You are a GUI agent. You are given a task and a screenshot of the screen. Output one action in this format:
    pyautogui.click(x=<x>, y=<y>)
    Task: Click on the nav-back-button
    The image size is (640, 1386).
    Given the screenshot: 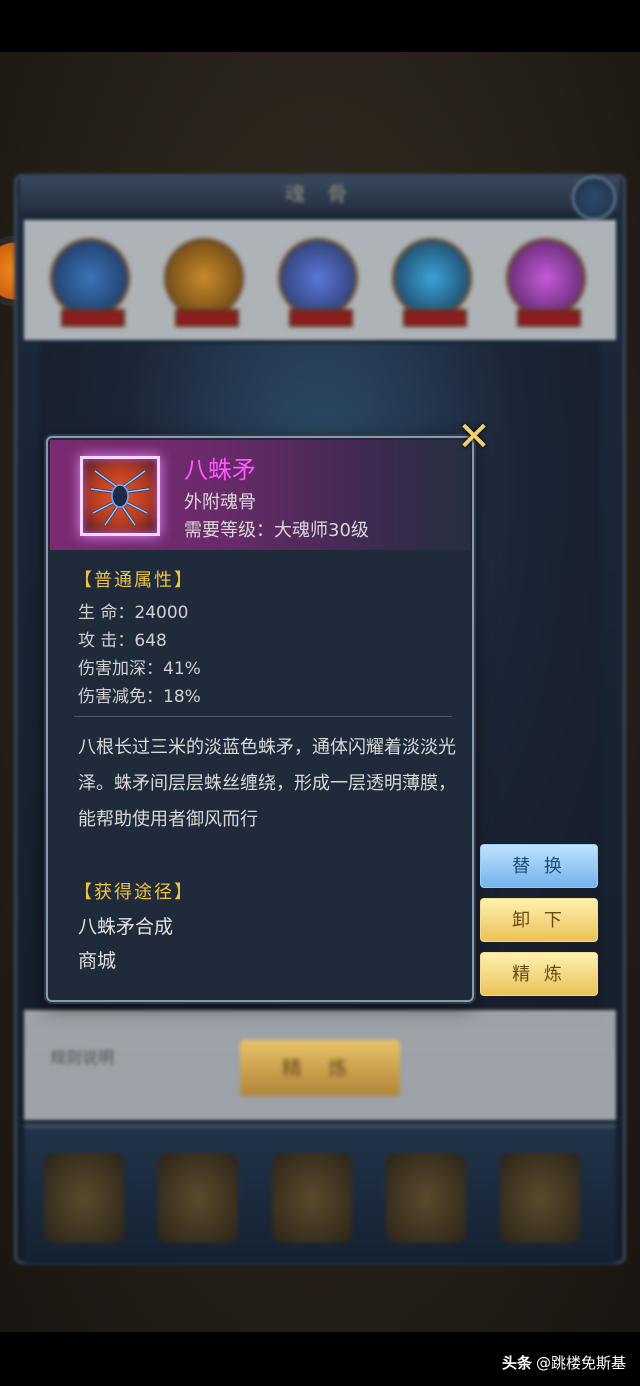 What is the action you would take?
    pyautogui.click(x=84, y=1198)
    